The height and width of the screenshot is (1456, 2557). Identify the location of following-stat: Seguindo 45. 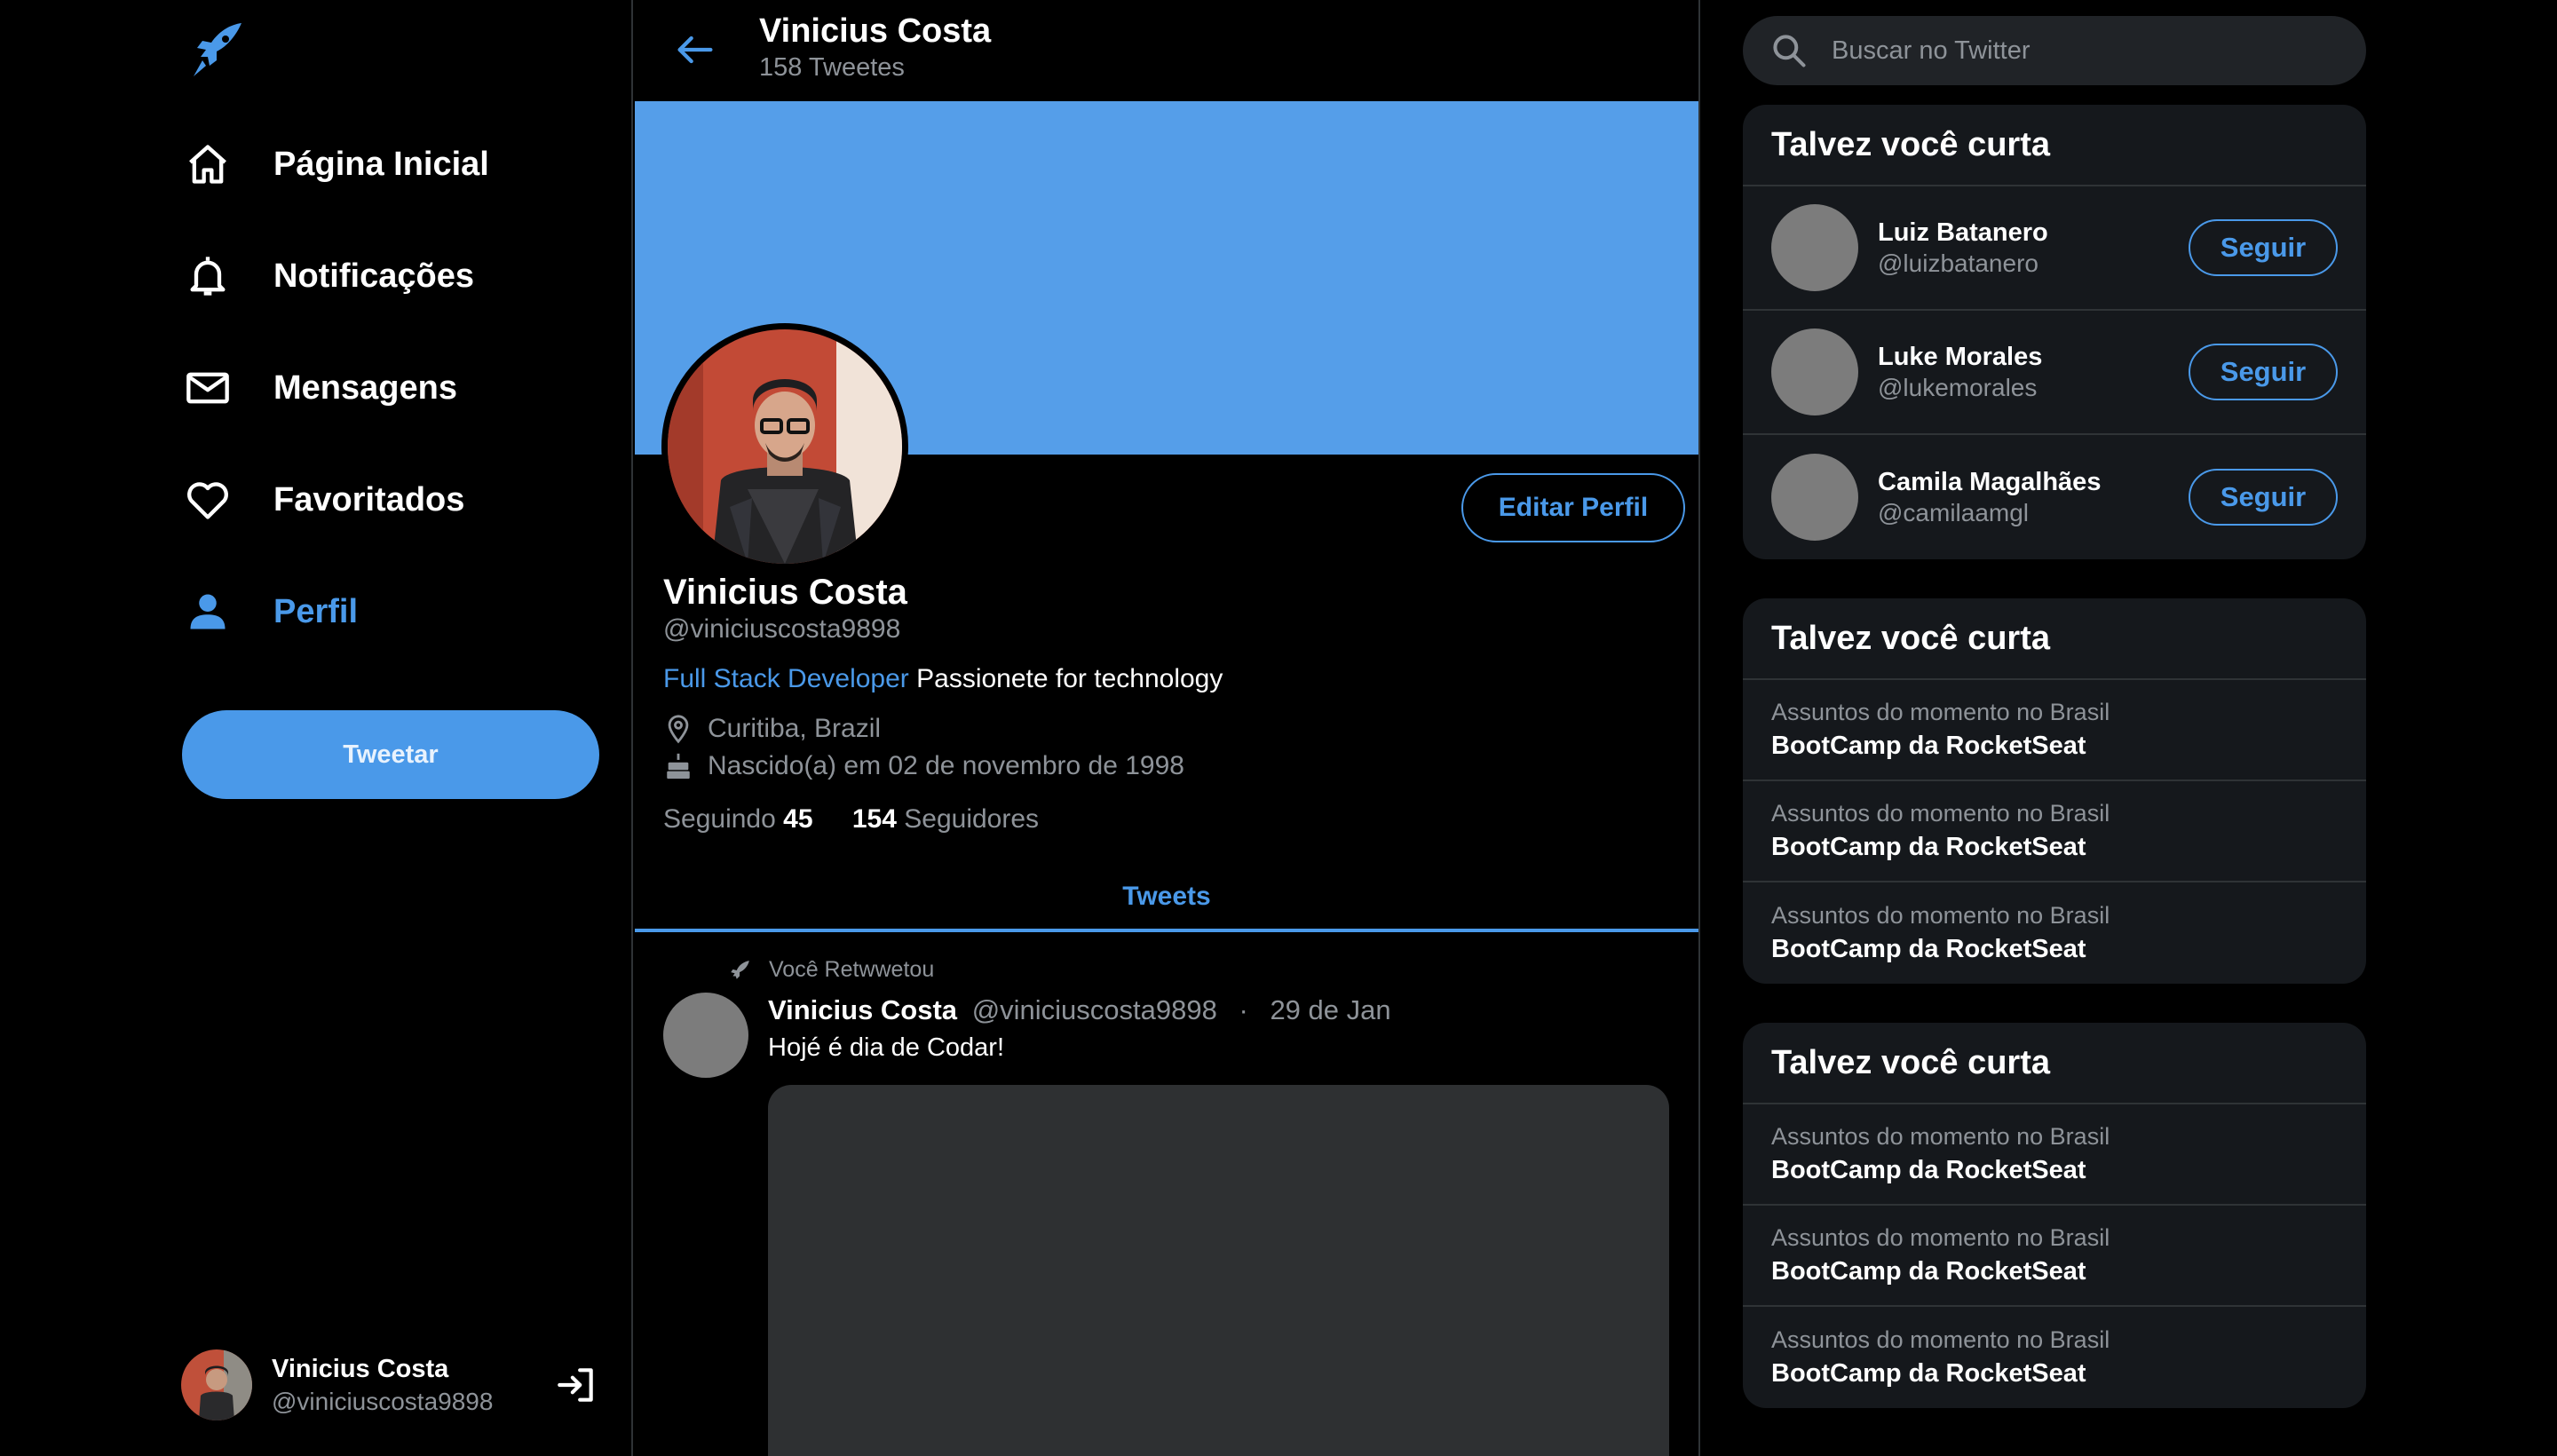
(738, 819).